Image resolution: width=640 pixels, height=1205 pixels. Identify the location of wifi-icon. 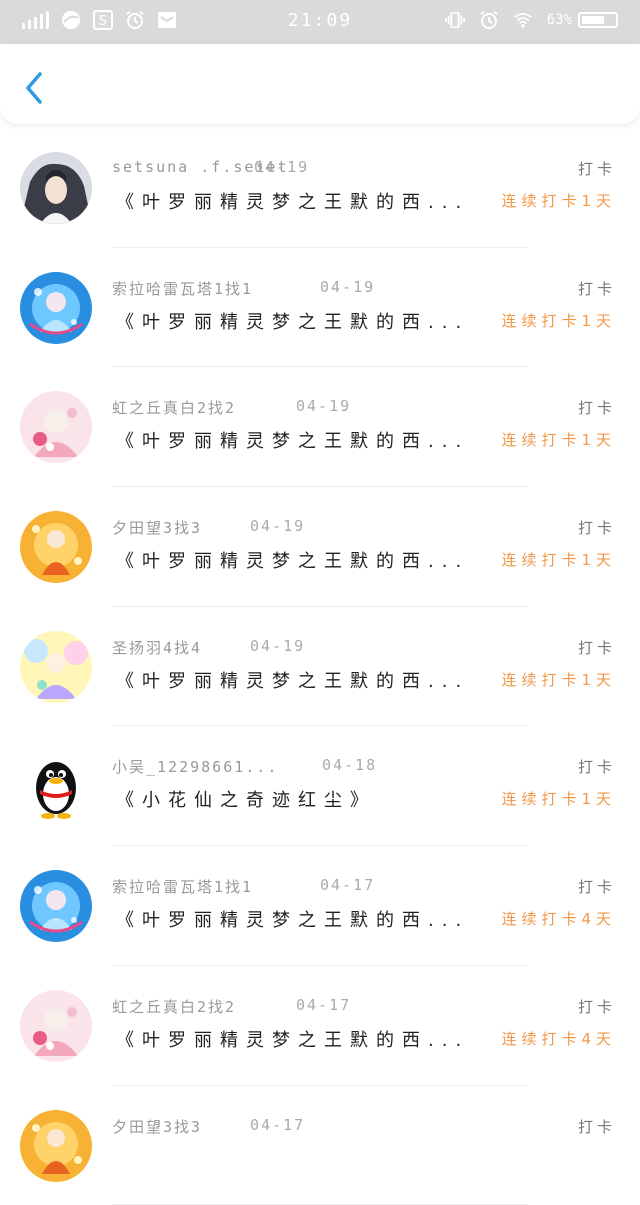
(523, 20).